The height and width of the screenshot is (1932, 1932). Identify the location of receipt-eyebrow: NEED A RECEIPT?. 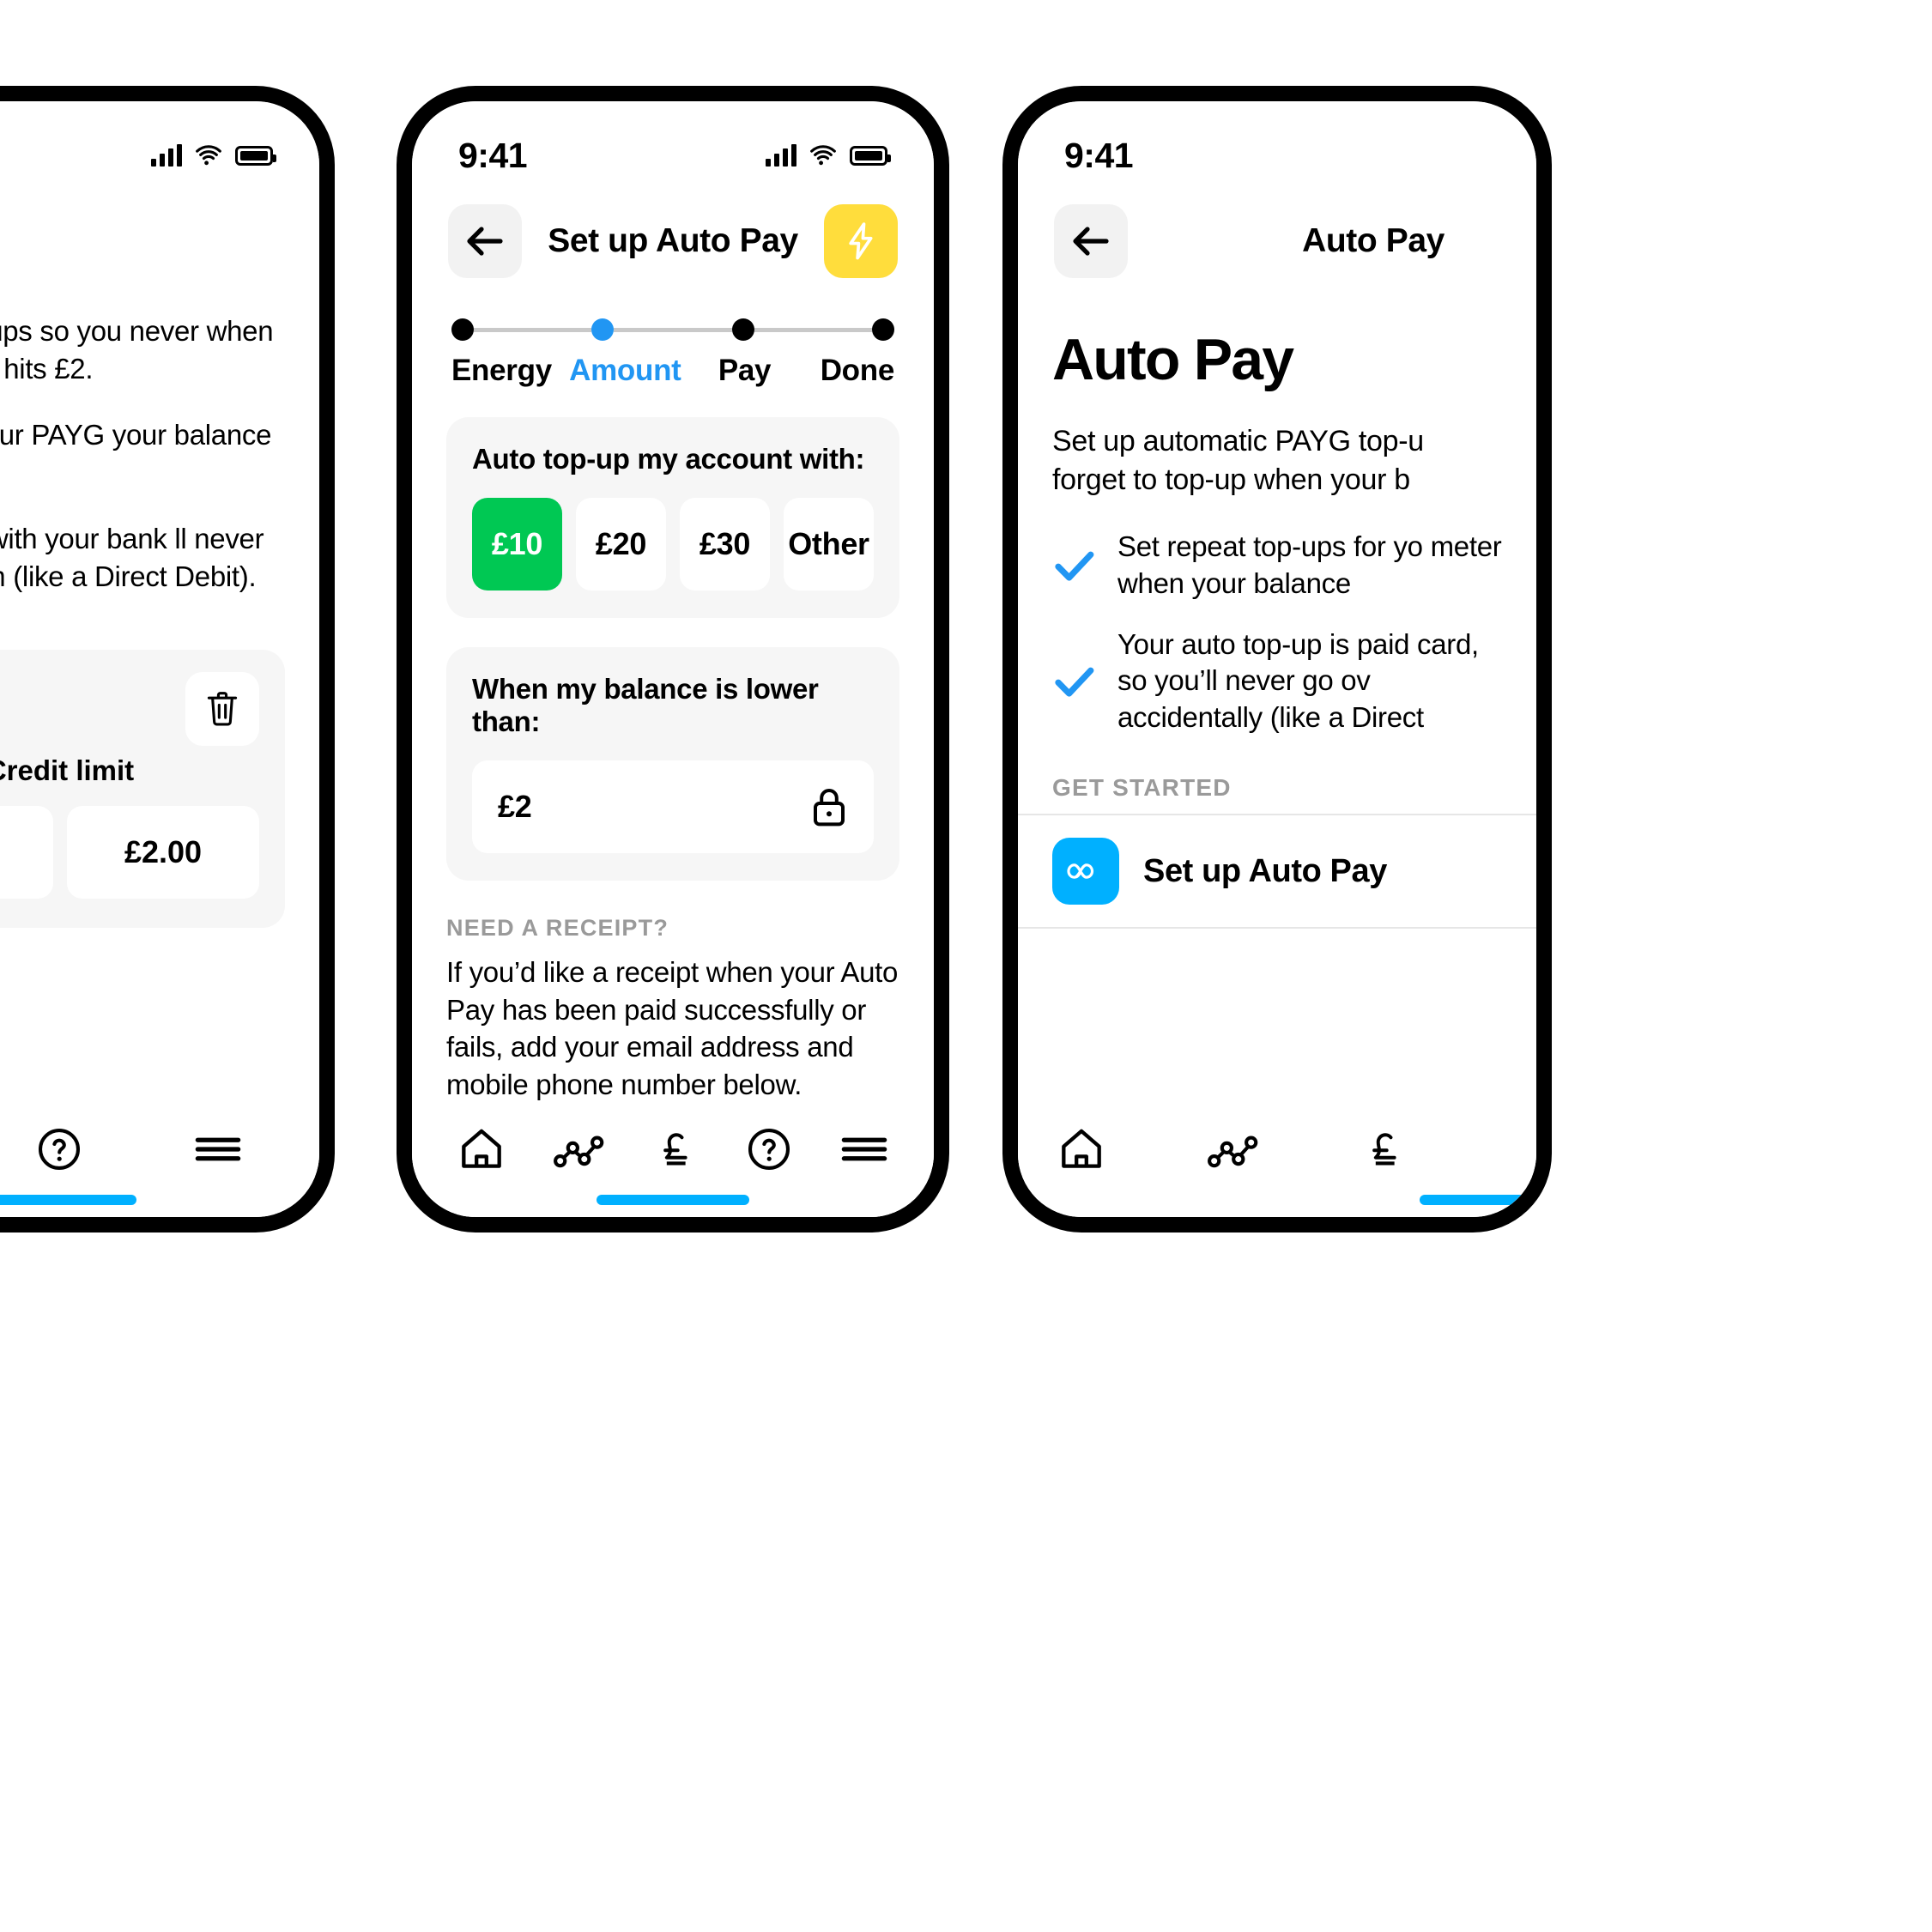
(557, 928).